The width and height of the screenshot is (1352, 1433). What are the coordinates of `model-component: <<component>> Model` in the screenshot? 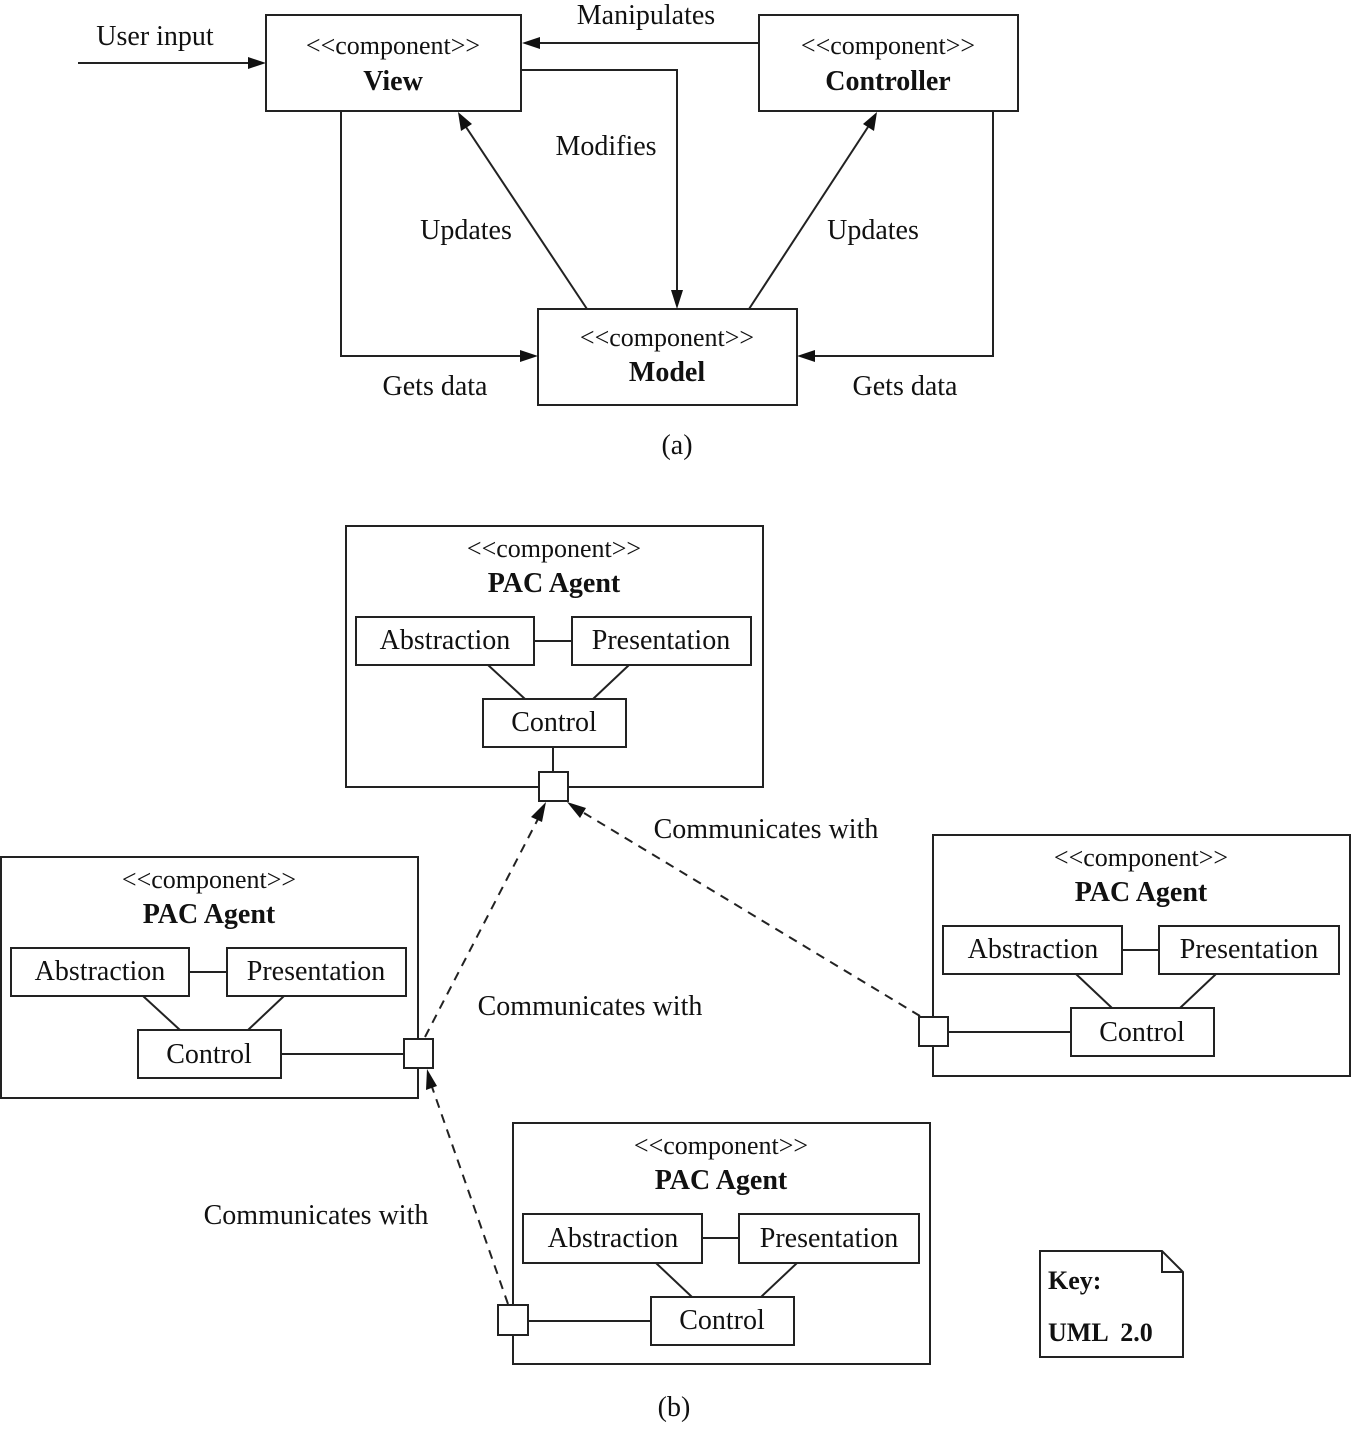 It's located at (667, 357).